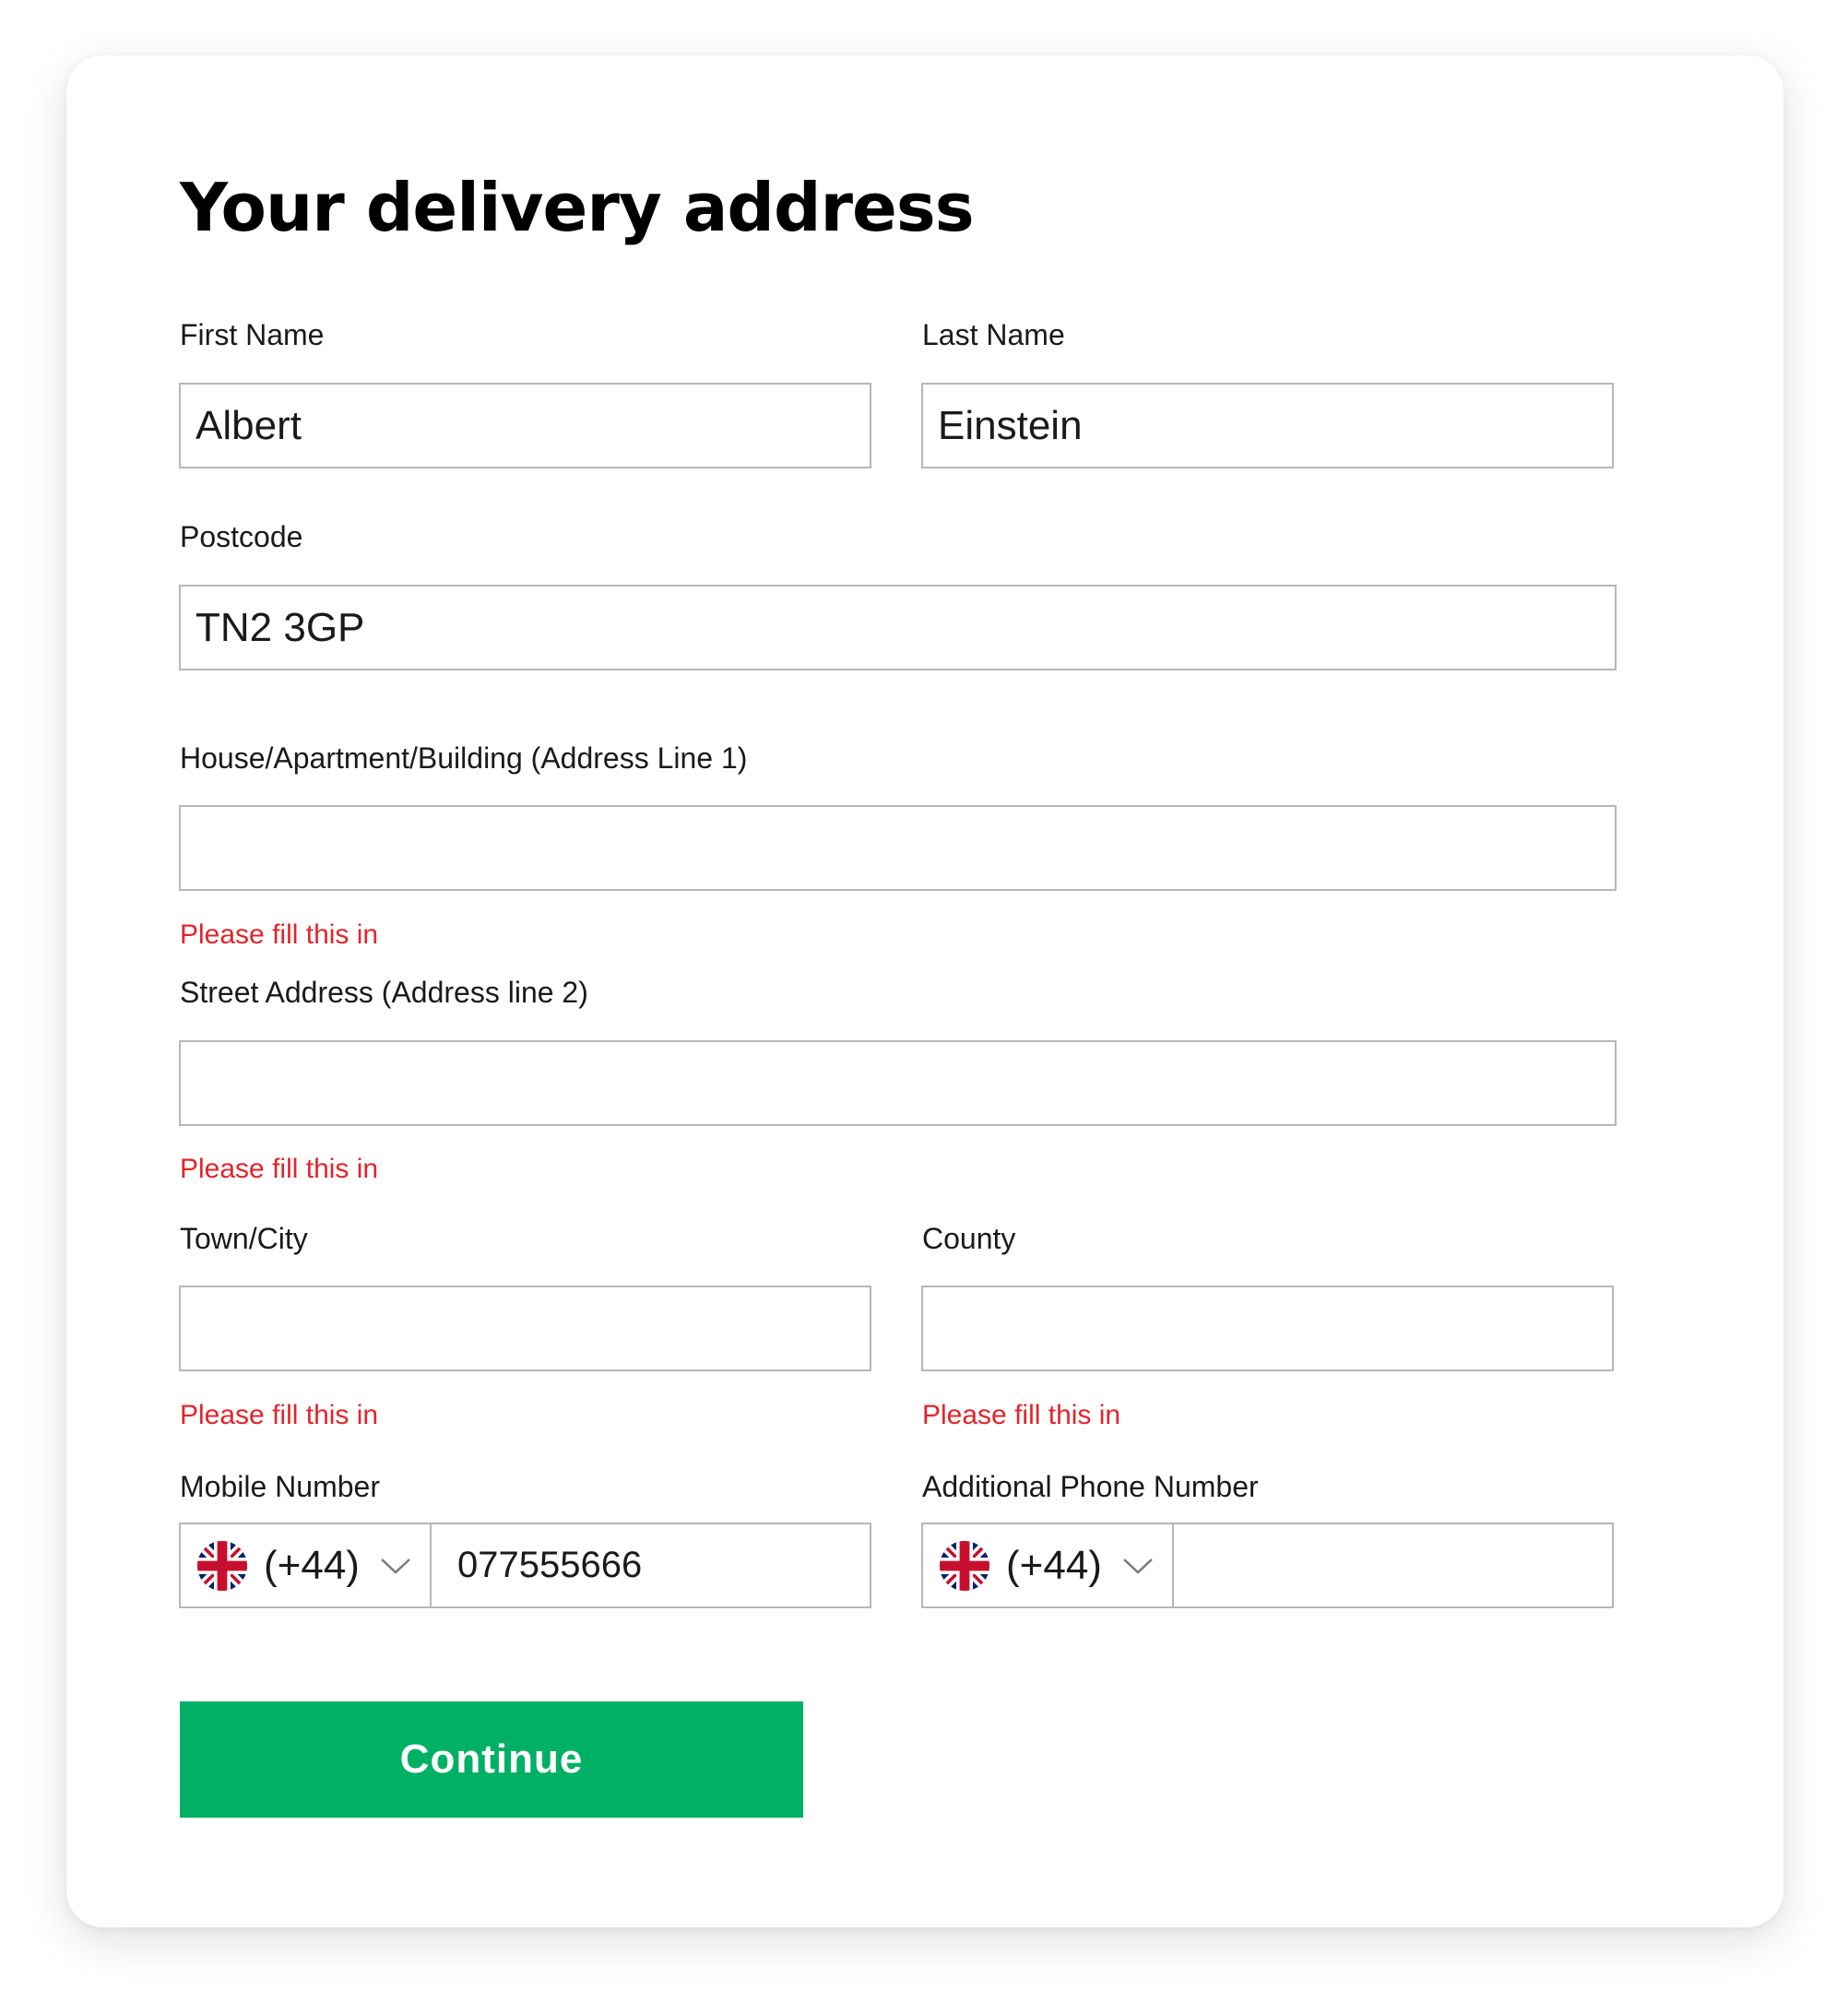  Describe the element at coordinates (492, 1759) in the screenshot. I see `continue-button: Continue` at that location.